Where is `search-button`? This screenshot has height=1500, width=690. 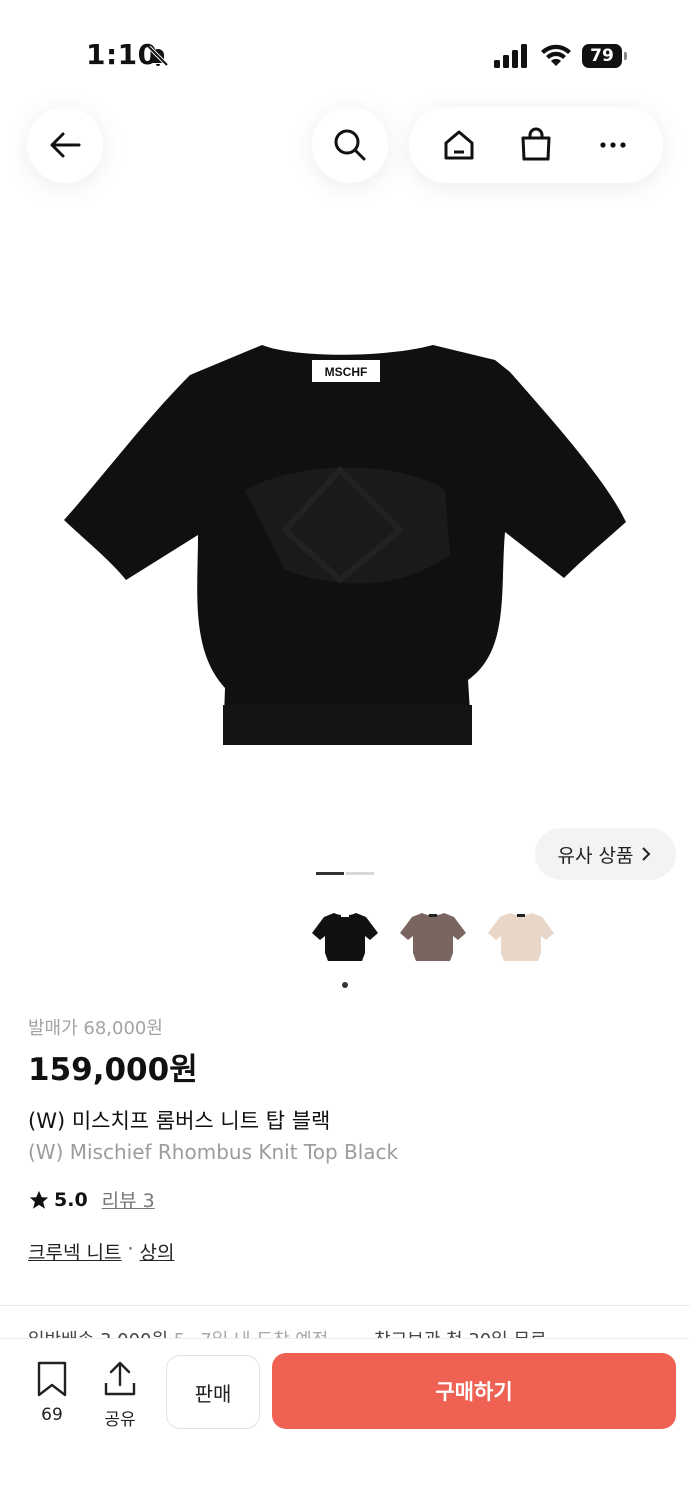
search-button is located at coordinates (350, 145).